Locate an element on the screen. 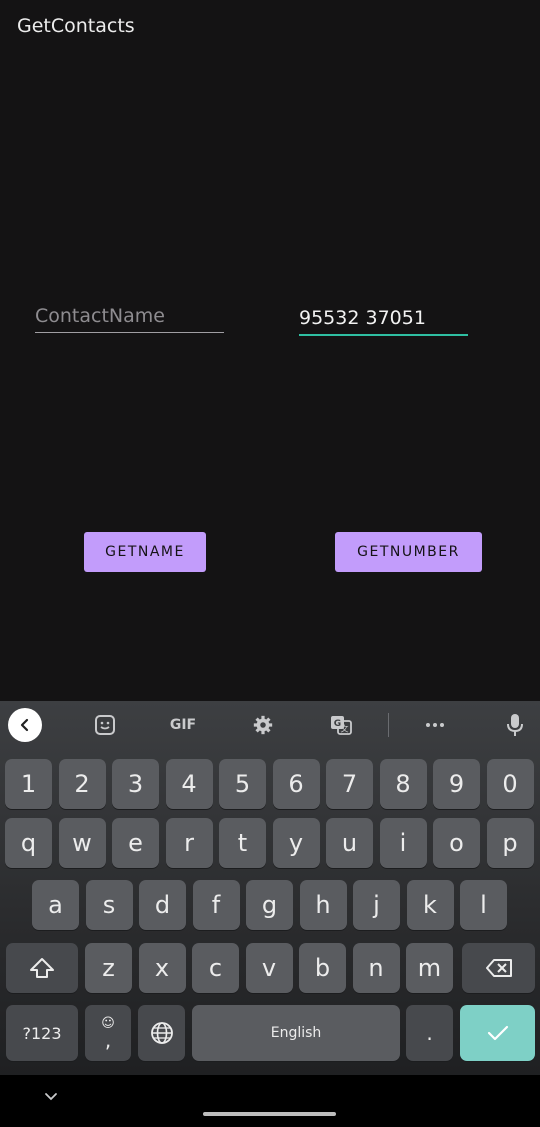  letter-key-t: t is located at coordinates (242, 843).